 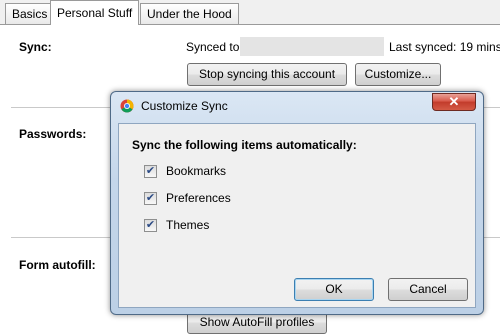 I want to click on passwords-section-label: Passwords:, so click(x=53, y=134).